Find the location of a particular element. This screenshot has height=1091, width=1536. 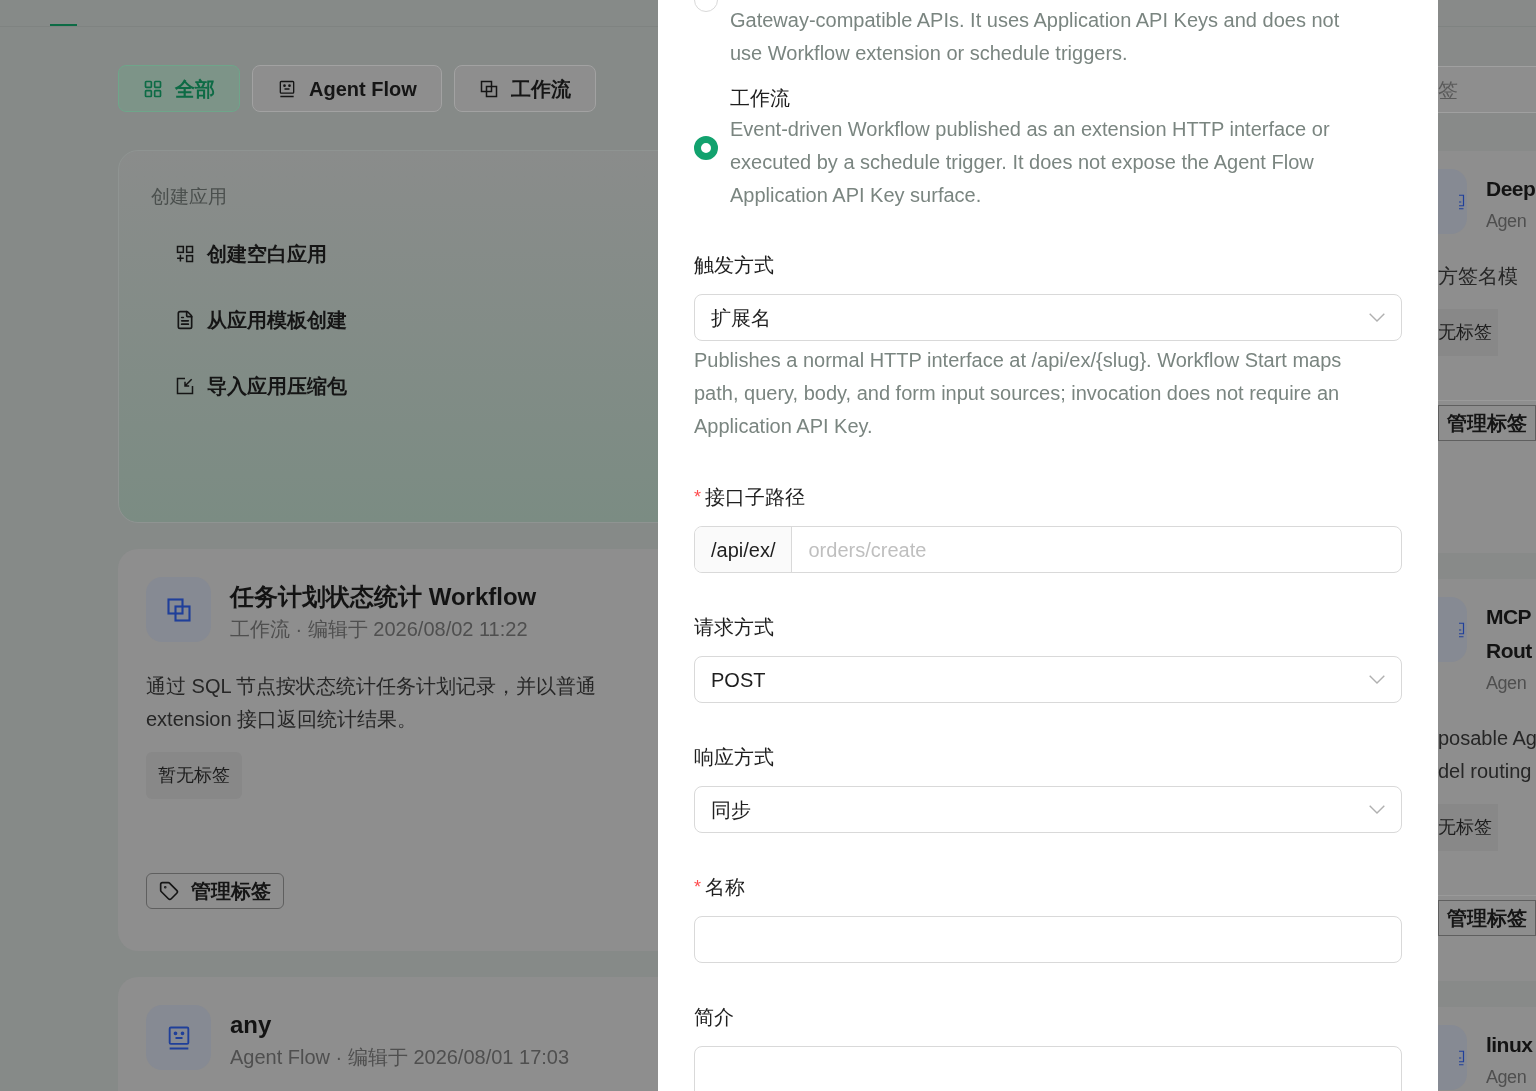

select-field: POST is located at coordinates (1048, 679).